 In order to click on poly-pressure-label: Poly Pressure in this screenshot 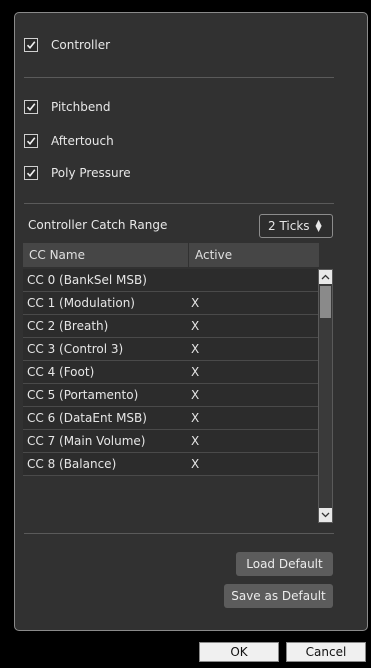, I will do `click(91, 173)`.